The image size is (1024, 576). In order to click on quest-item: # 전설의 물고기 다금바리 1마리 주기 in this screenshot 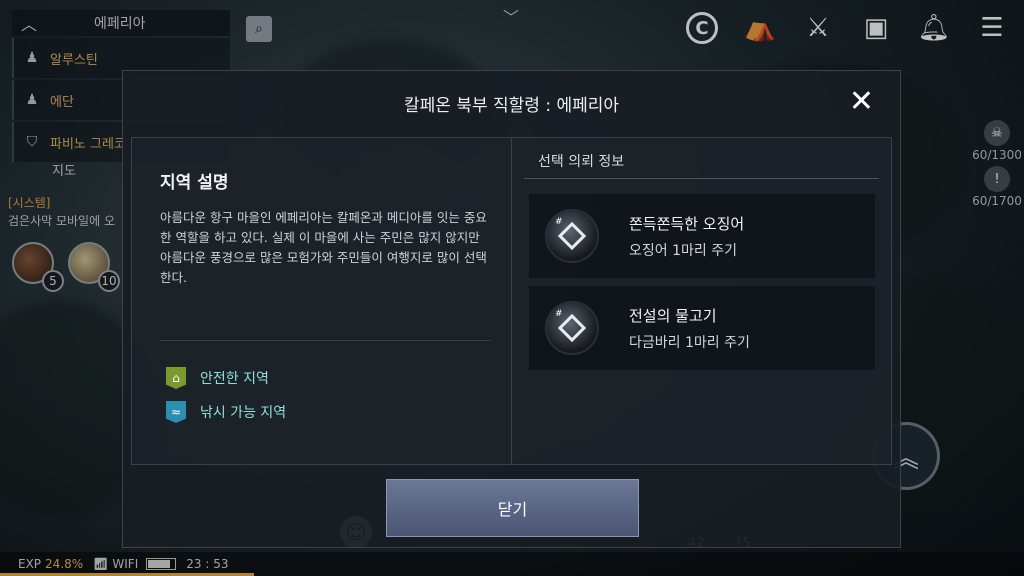, I will do `click(702, 328)`.